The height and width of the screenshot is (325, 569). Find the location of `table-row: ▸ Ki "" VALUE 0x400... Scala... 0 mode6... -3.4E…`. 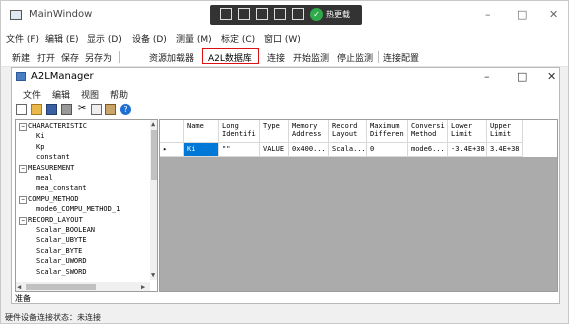

table-row: ▸ Ki "" VALUE 0x400... Scala... 0 mode6... -3.4E… is located at coordinates (358, 150).